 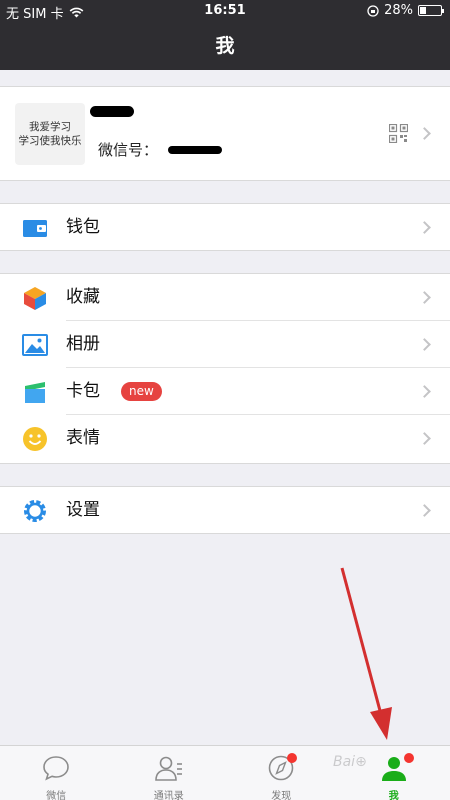 What do you see at coordinates (350, 762) in the screenshot?
I see `baidu-watermark: Bai⊕` at bounding box center [350, 762].